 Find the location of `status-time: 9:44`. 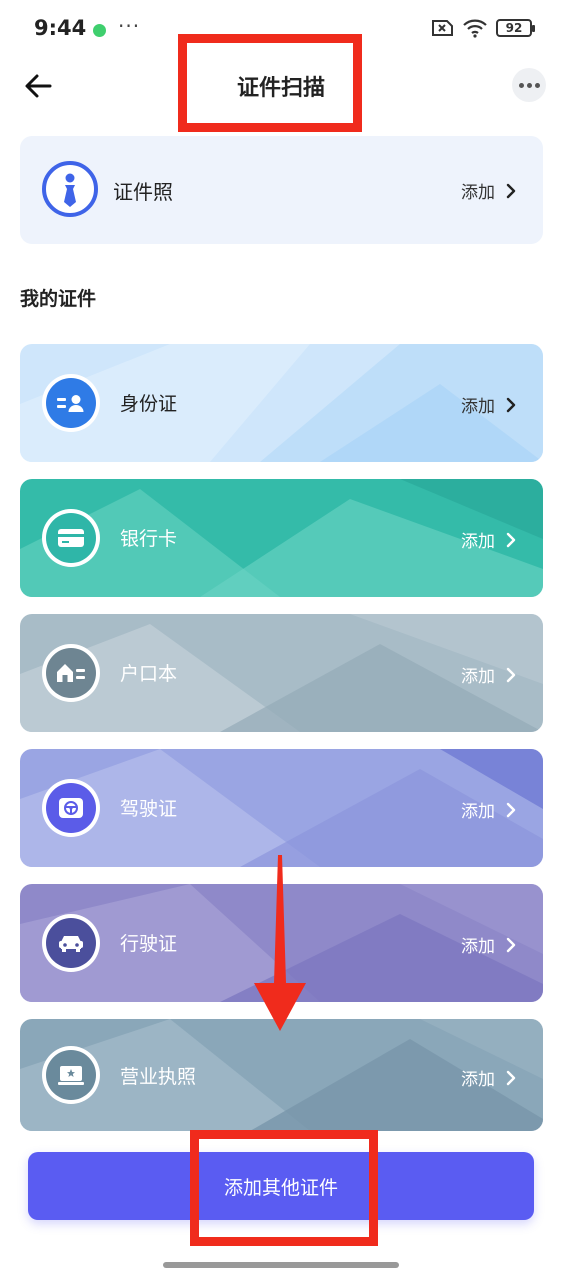

status-time: 9:44 is located at coordinates (60, 28).